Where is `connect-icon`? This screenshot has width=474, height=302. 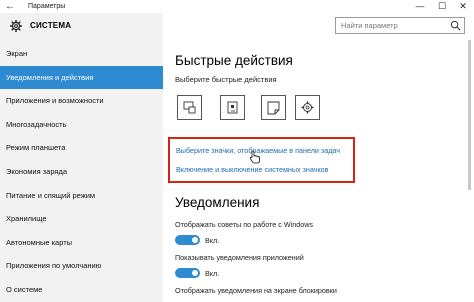 connect-icon is located at coordinates (232, 107).